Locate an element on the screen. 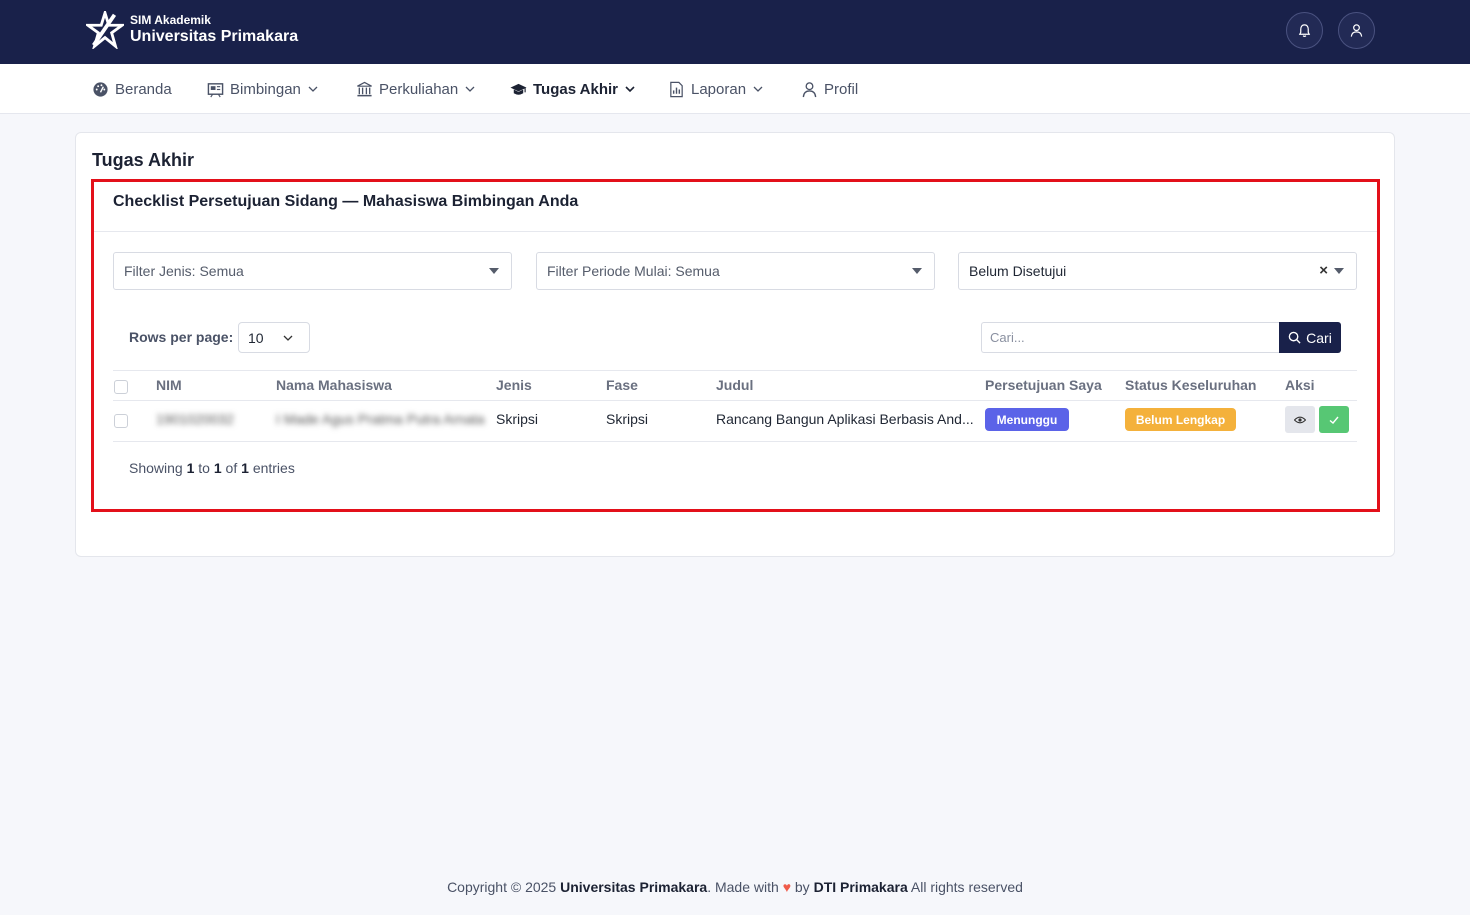 This screenshot has height=915, width=1470. cell-nim: 1901020032 is located at coordinates (195, 419).